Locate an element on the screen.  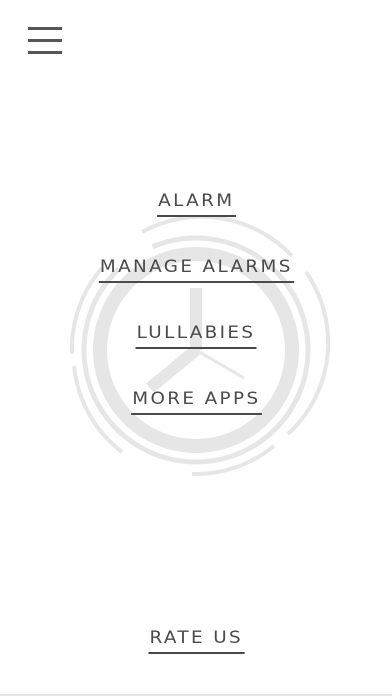
lullabies-link-label: LULLABIES is located at coordinates (196, 335).